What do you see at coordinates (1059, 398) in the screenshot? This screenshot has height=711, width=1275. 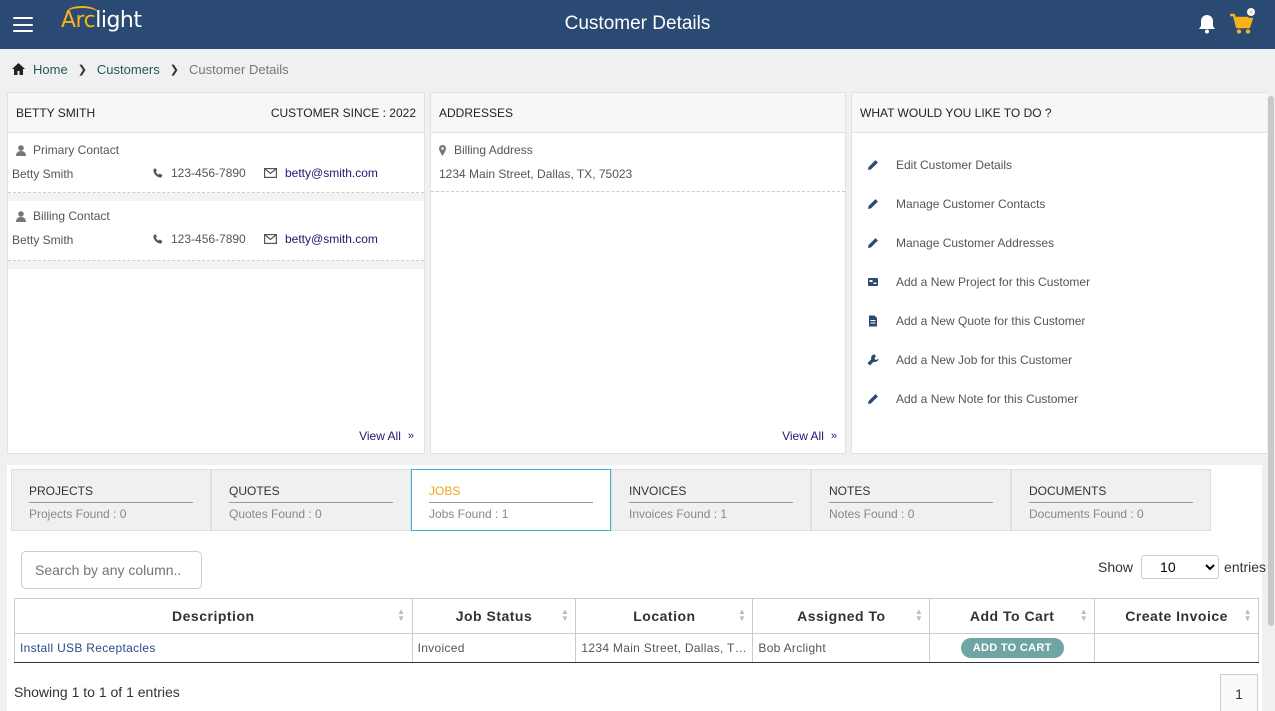 I see `add-note-action: Add a New Note for this Customer` at bounding box center [1059, 398].